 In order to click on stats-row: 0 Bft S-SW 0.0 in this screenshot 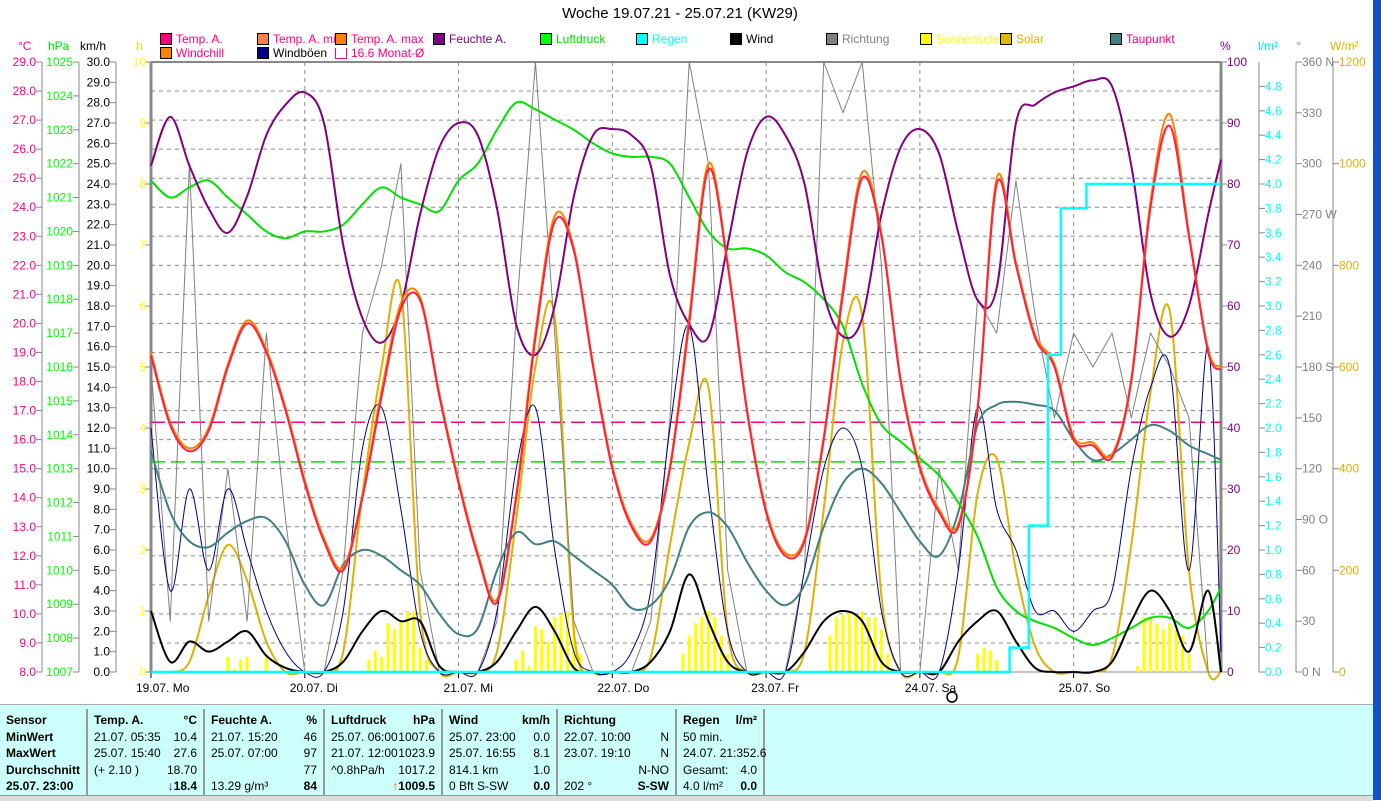, I will do `click(499, 787)`.